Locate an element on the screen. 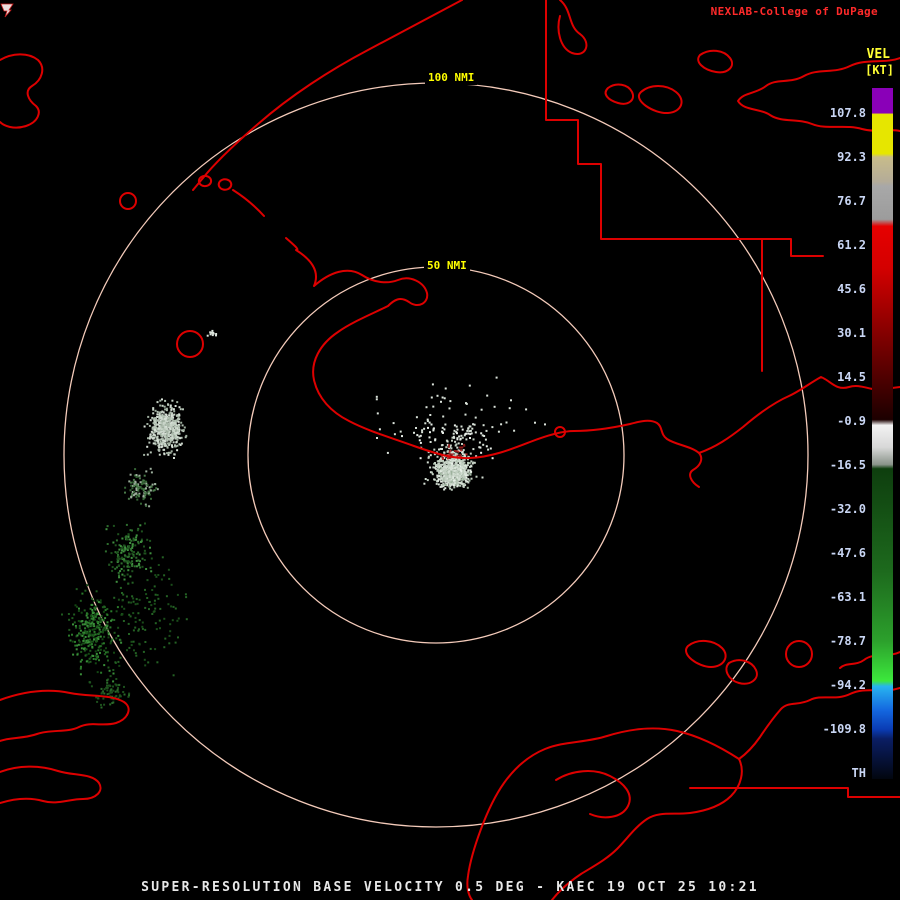 This screenshot has width=900, height=900. colorbar-tick-label: -63.1 is located at coordinates (847, 597).